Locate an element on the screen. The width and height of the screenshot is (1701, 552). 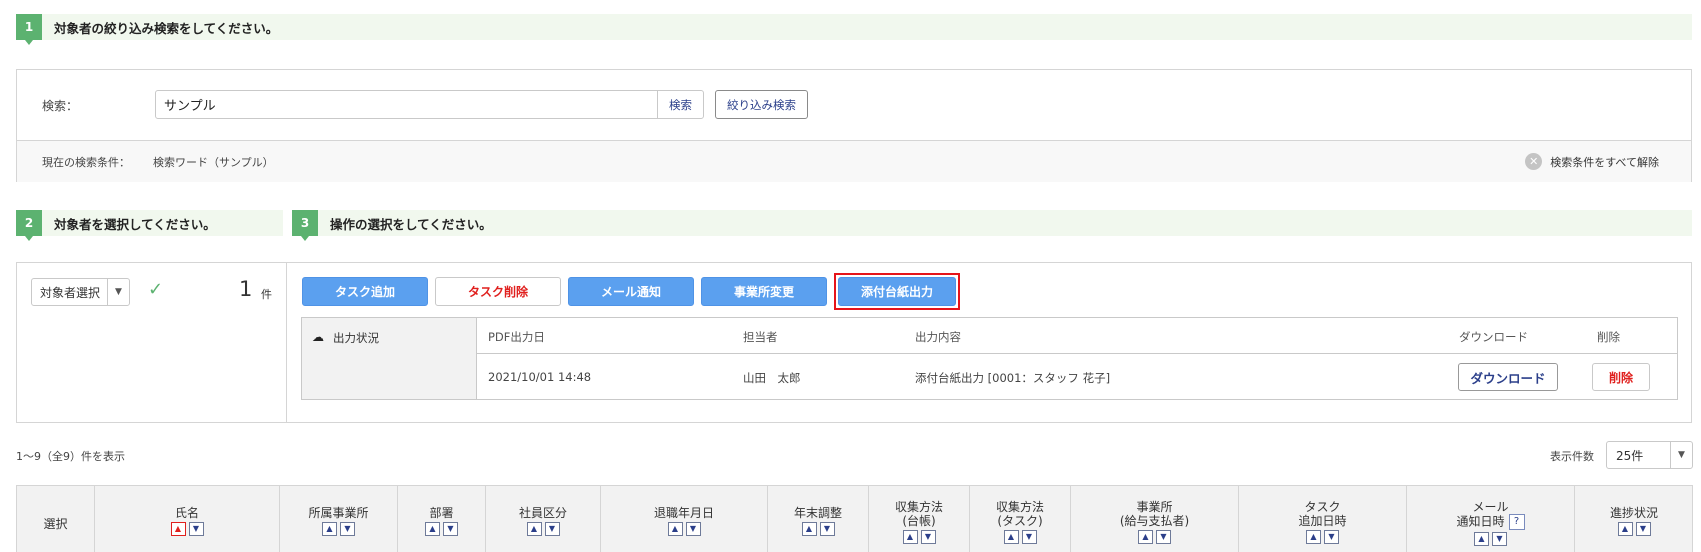
column-collection-ledger-line1: 収集方法 is located at coordinates (918, 507).